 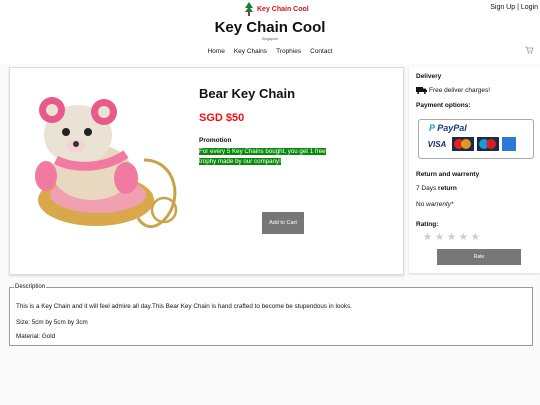 I want to click on paypal-badge: P PayPal VISA, so click(x=476, y=139).